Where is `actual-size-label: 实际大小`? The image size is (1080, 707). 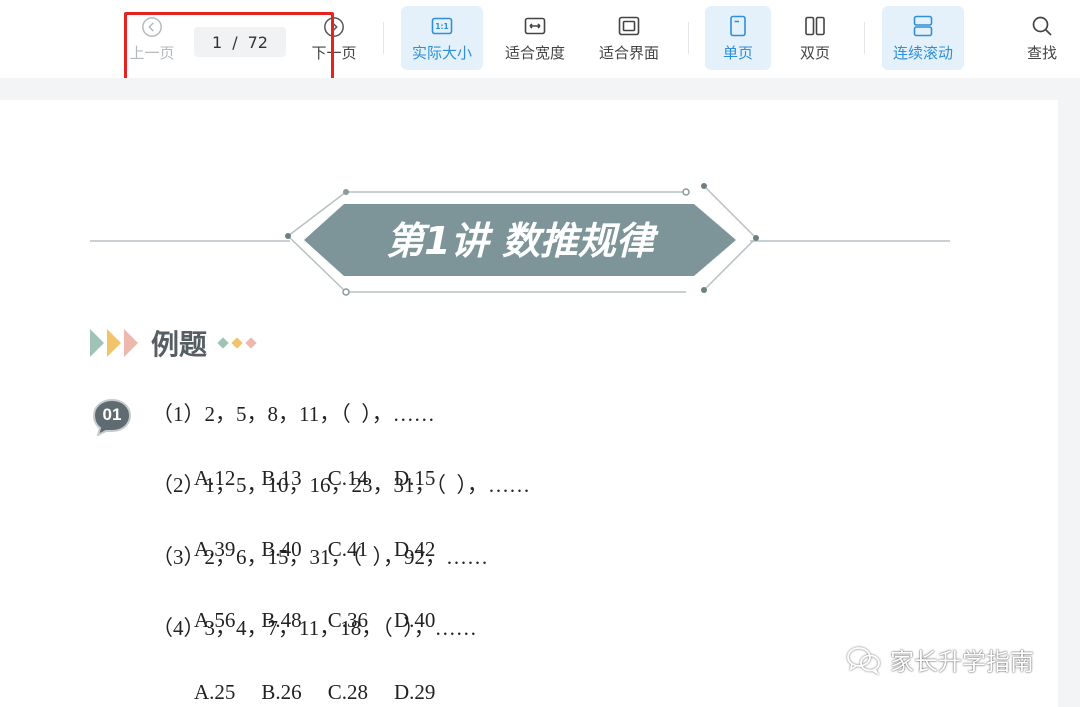
actual-size-label: 实际大小 is located at coordinates (441, 52).